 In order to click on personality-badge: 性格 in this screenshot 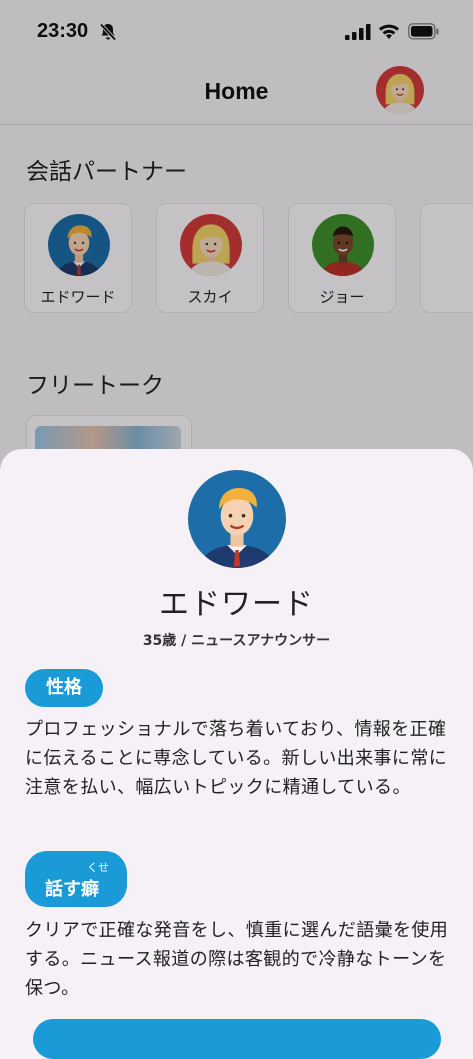, I will do `click(64, 688)`.